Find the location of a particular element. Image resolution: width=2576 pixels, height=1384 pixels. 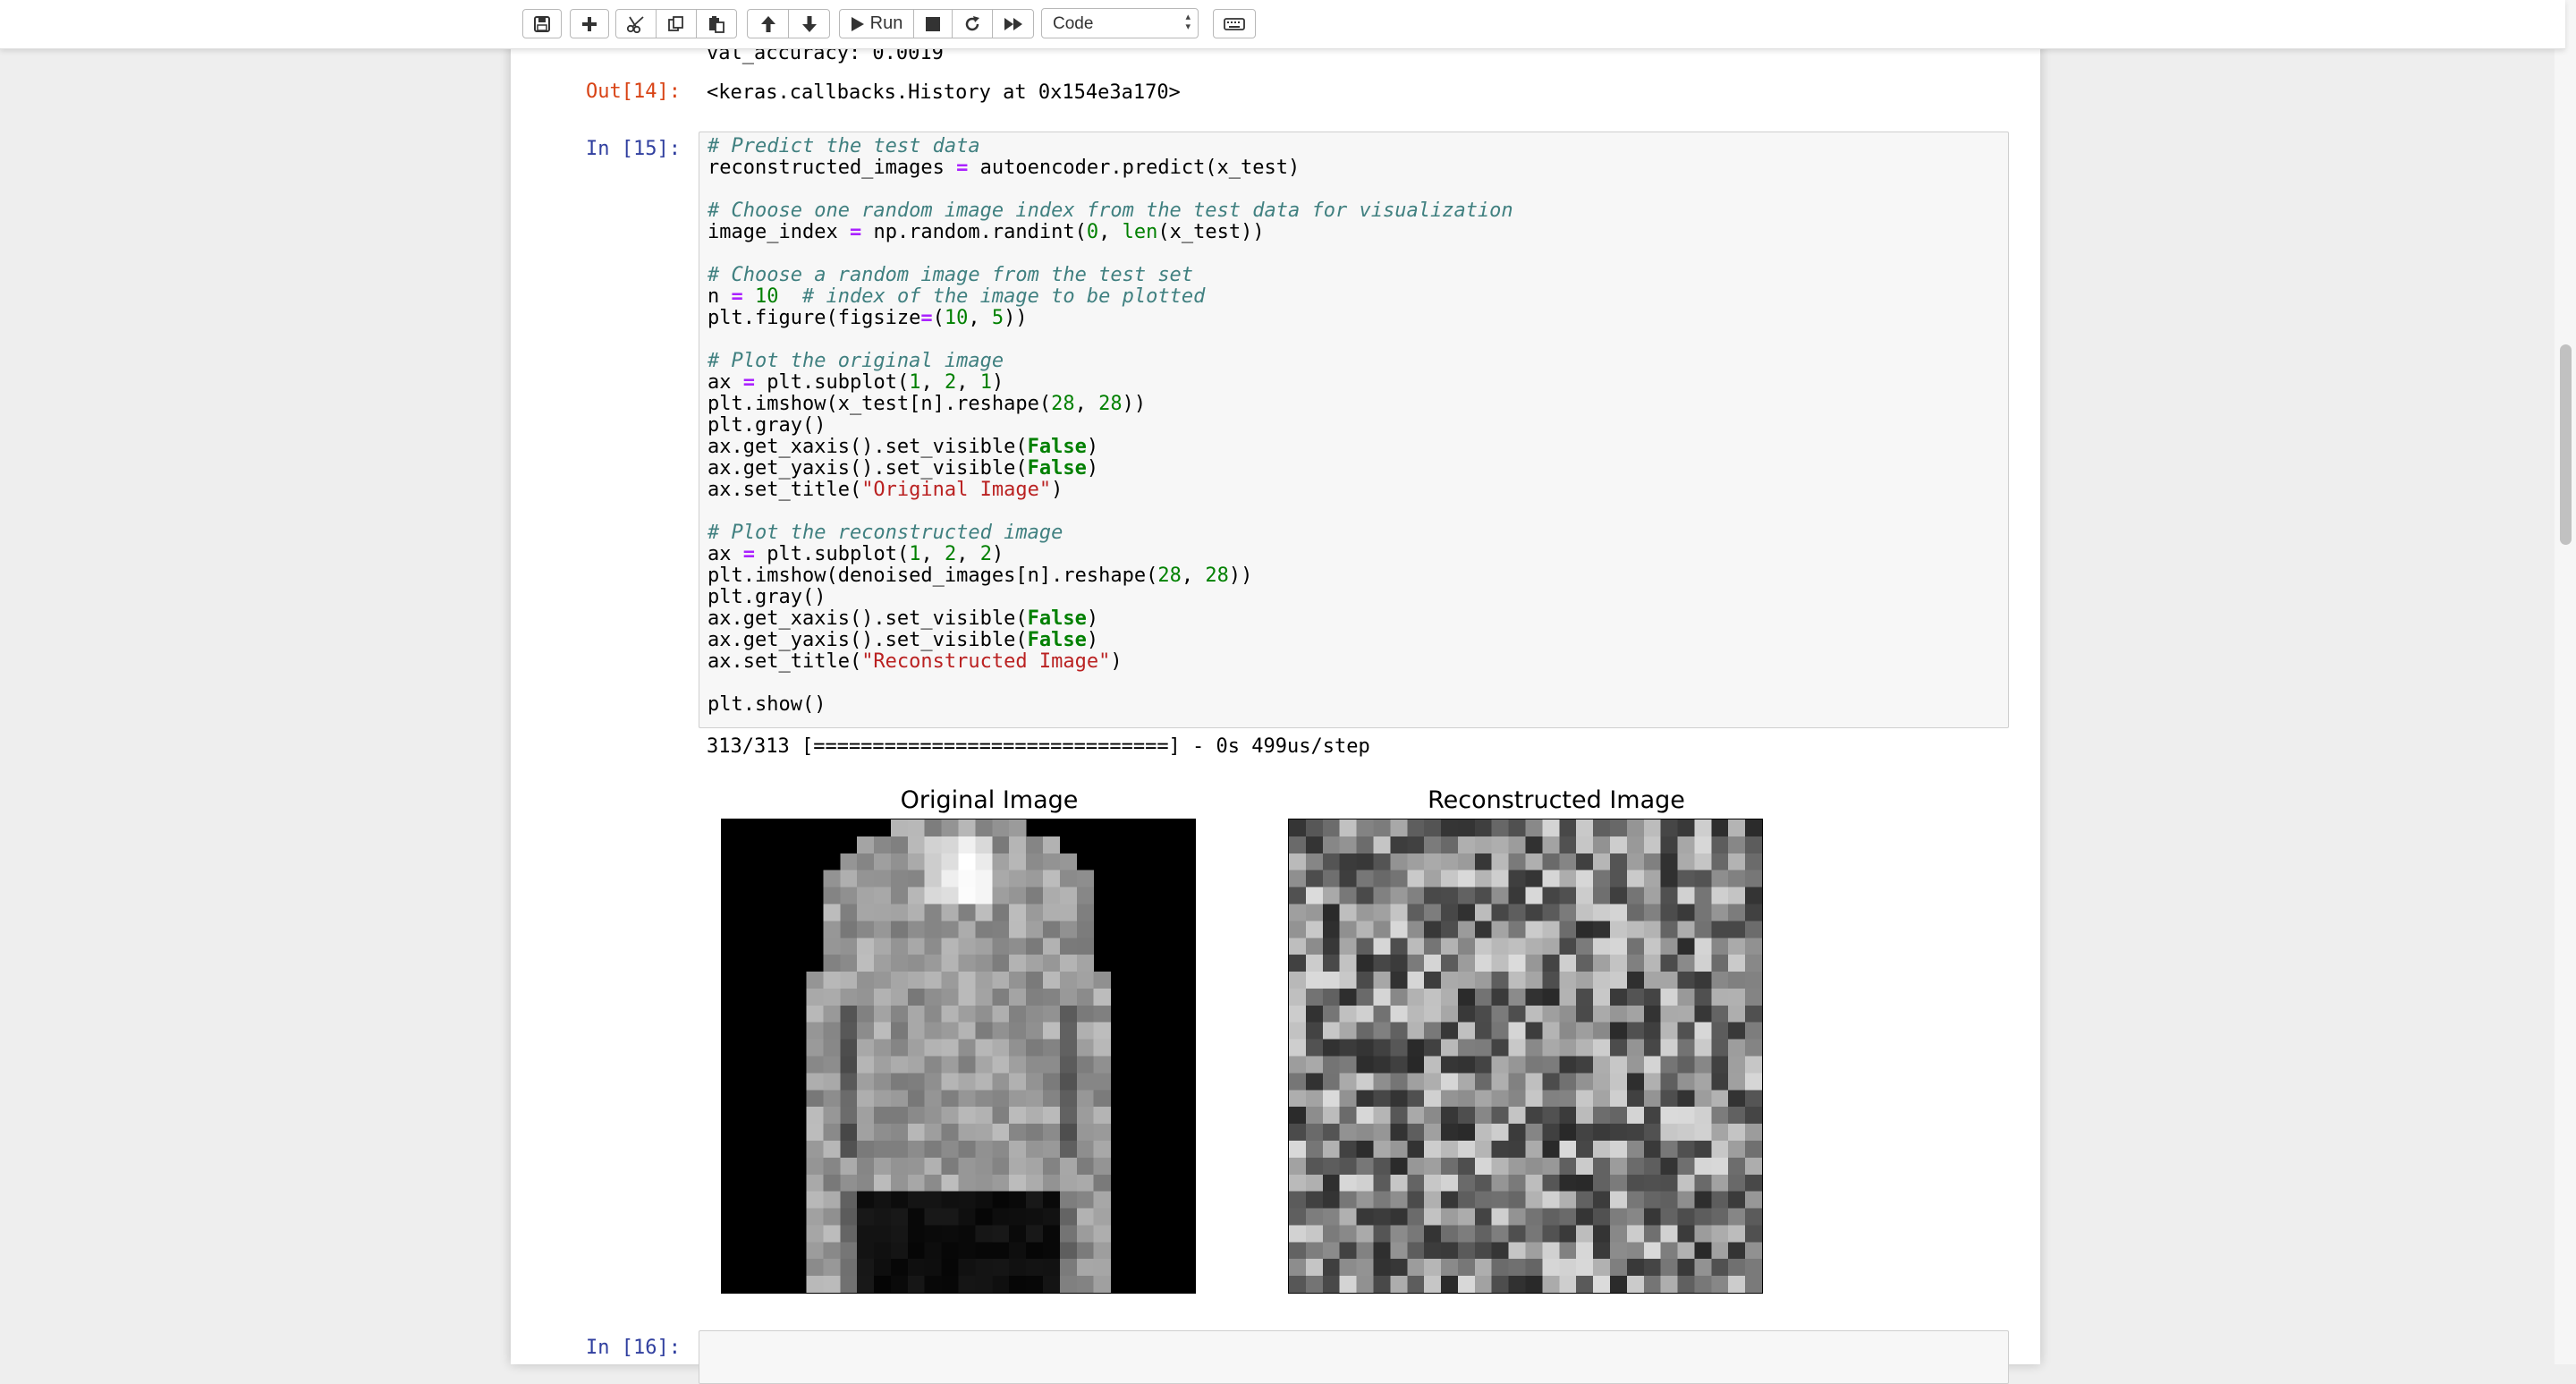

insert-cell-button is located at coordinates (589, 23).